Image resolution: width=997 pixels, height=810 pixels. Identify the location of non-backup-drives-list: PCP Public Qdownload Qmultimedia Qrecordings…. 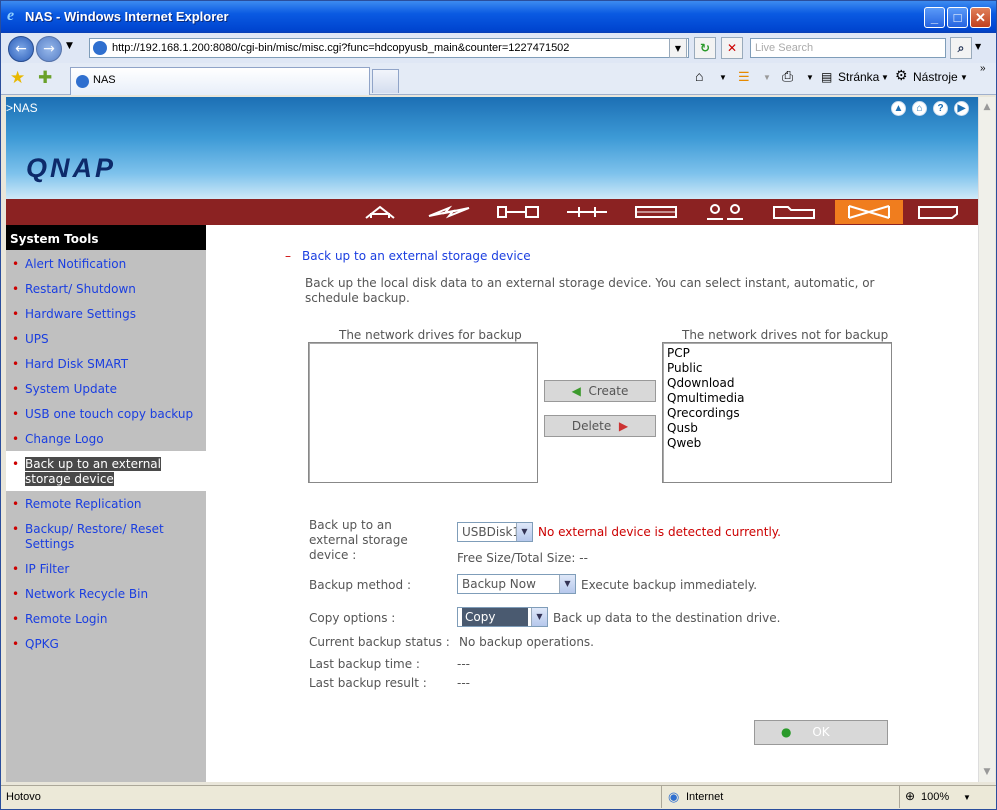
(777, 412).